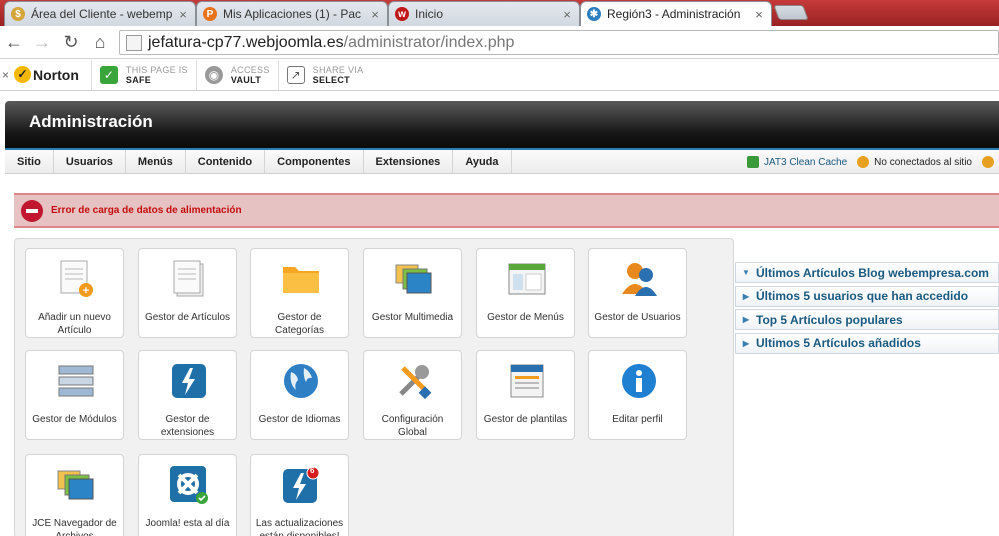 The image size is (999, 536). I want to click on menu-manager-button: Gestor de Menús, so click(525, 293).